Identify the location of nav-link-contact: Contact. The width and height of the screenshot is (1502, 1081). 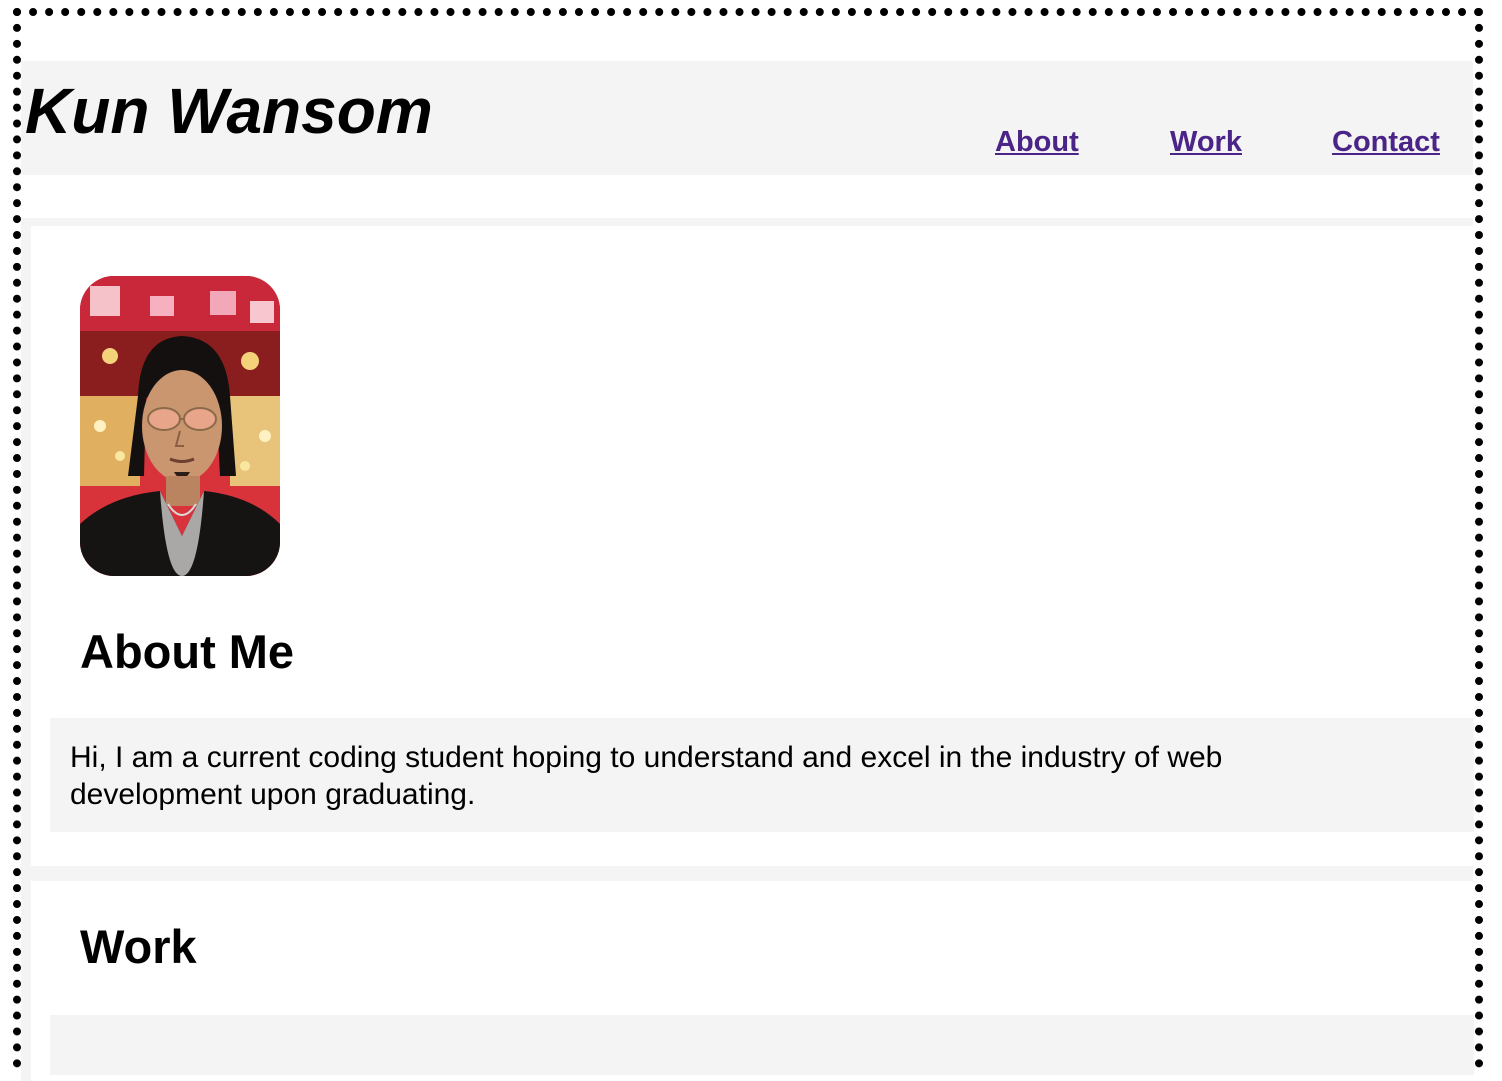
(1386, 142).